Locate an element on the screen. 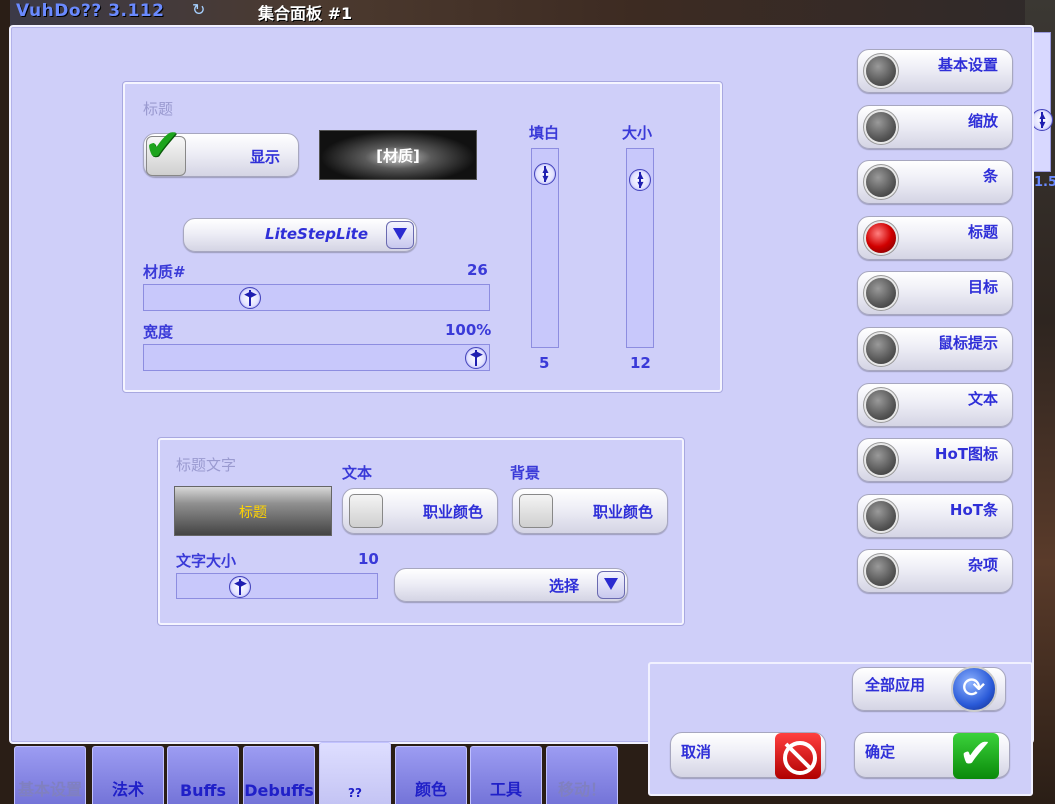 The width and height of the screenshot is (1055, 804). texture-num-value: 26 is located at coordinates (477, 270).